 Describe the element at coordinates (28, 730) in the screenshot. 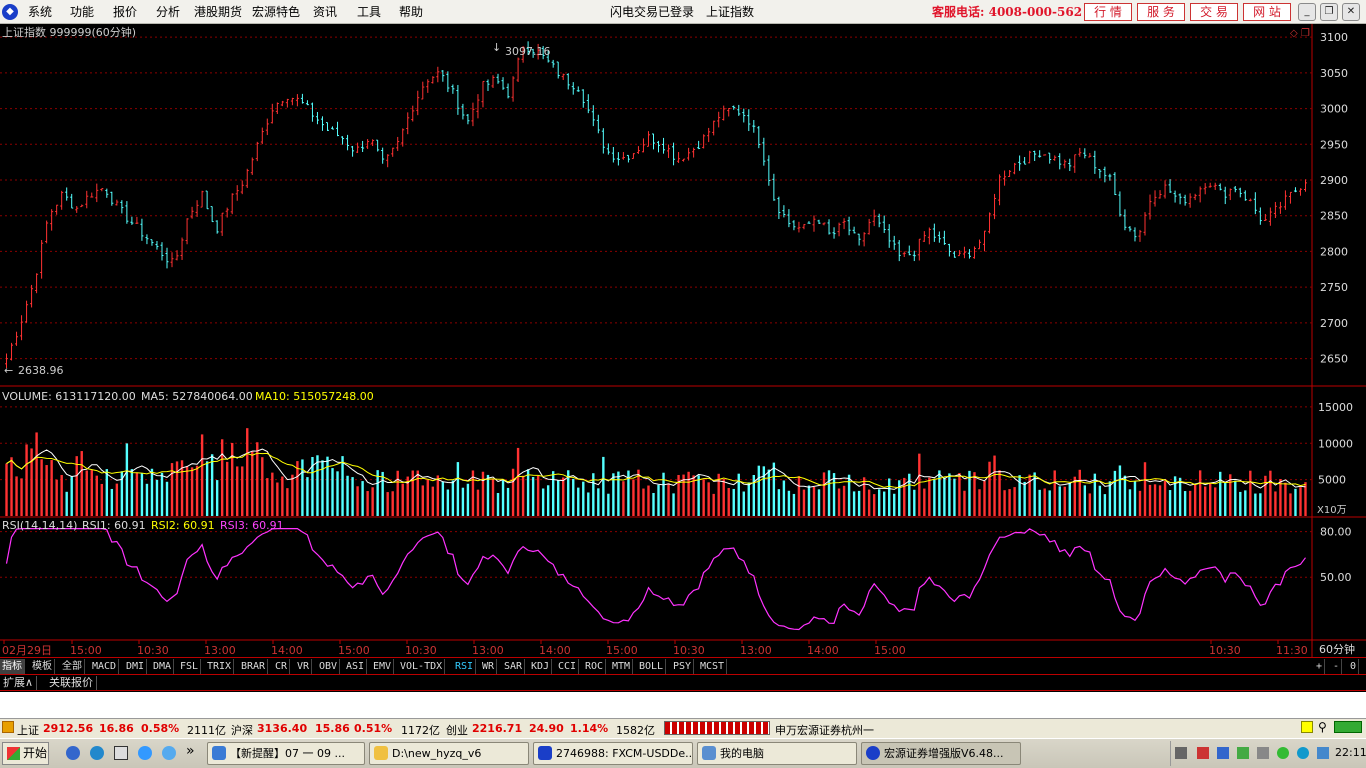

I see `sh-name: 上证` at that location.